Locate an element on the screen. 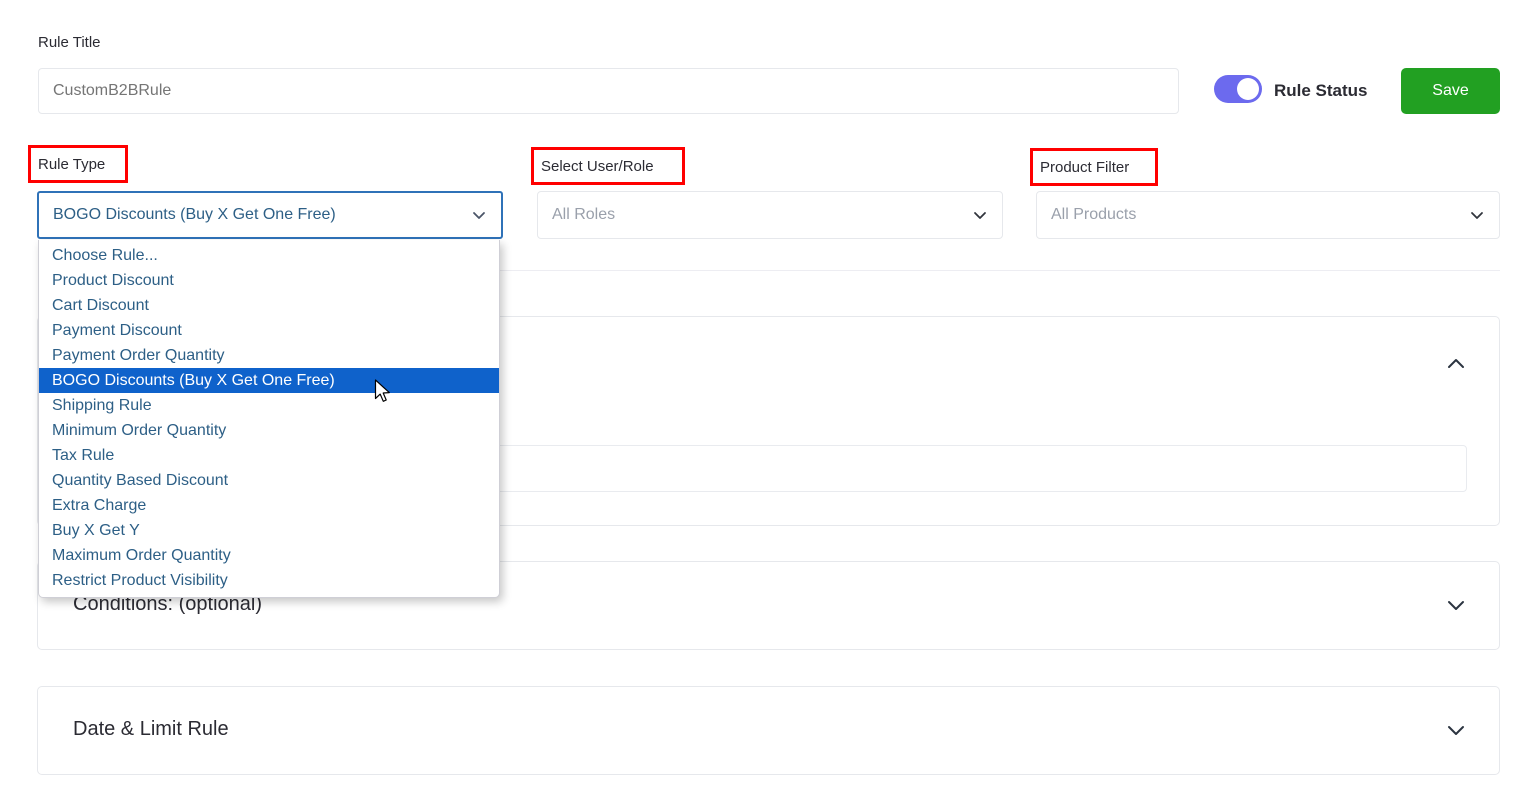 The height and width of the screenshot is (797, 1534). rule-type-option: Tax Rule is located at coordinates (269, 455).